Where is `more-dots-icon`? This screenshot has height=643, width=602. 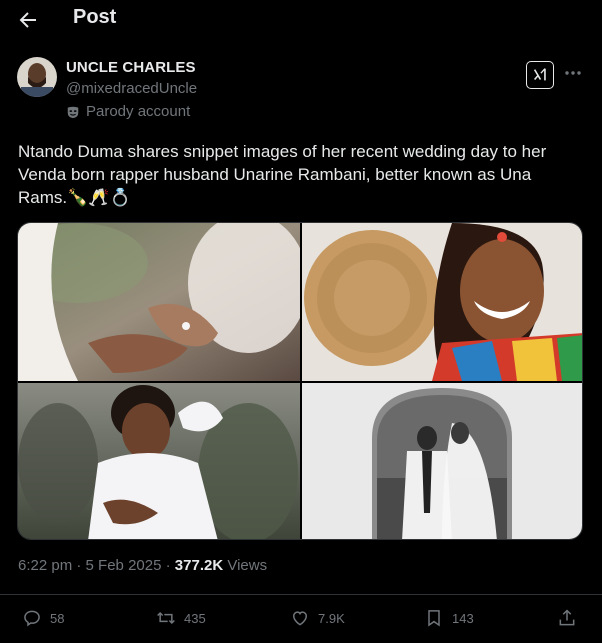
more-dots-icon is located at coordinates (573, 73).